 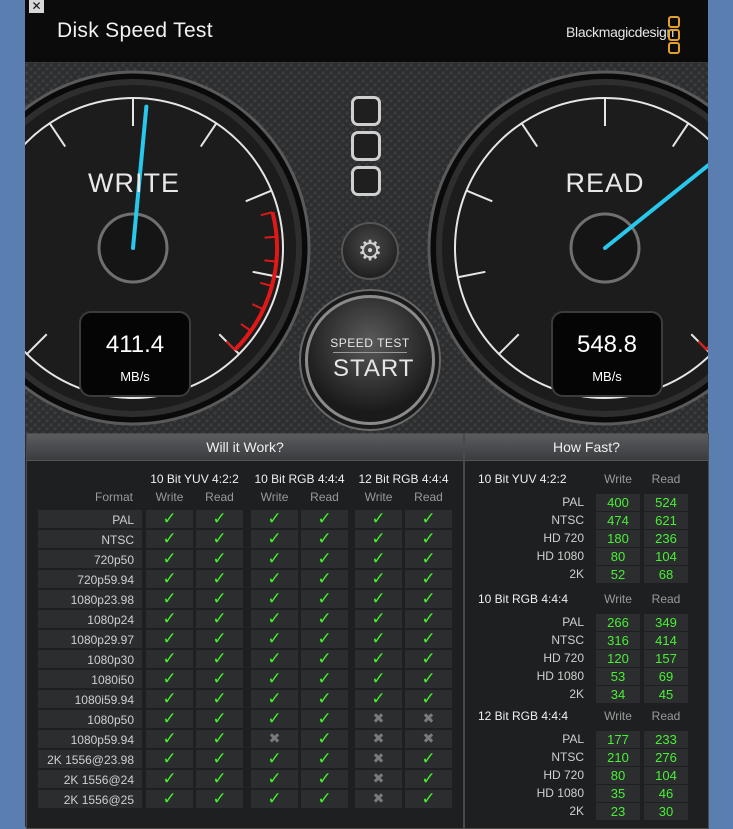 I want to click on how-fast-title: How Fast?, so click(x=586, y=447).